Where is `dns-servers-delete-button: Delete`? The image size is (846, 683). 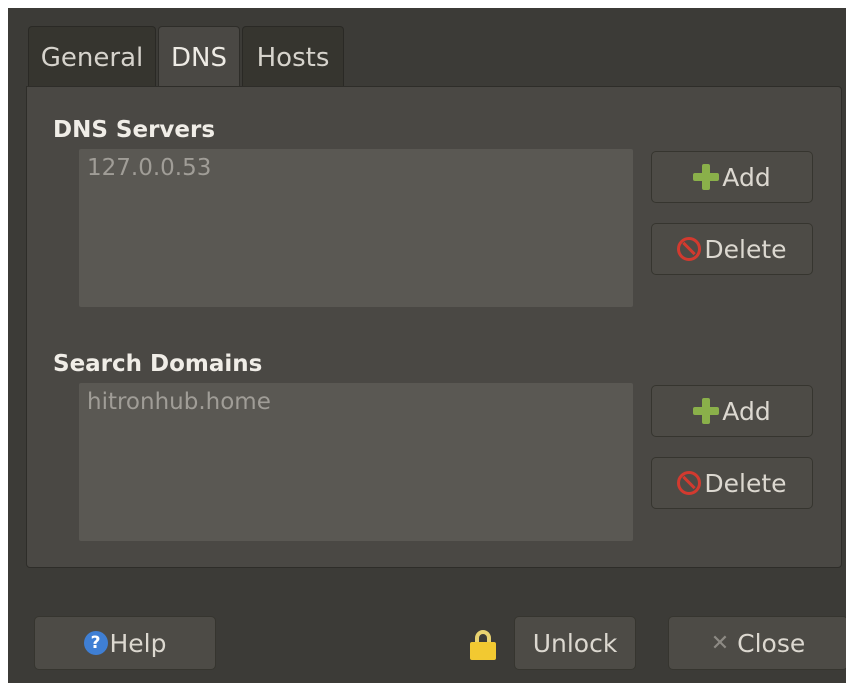
dns-servers-delete-button: Delete is located at coordinates (732, 249).